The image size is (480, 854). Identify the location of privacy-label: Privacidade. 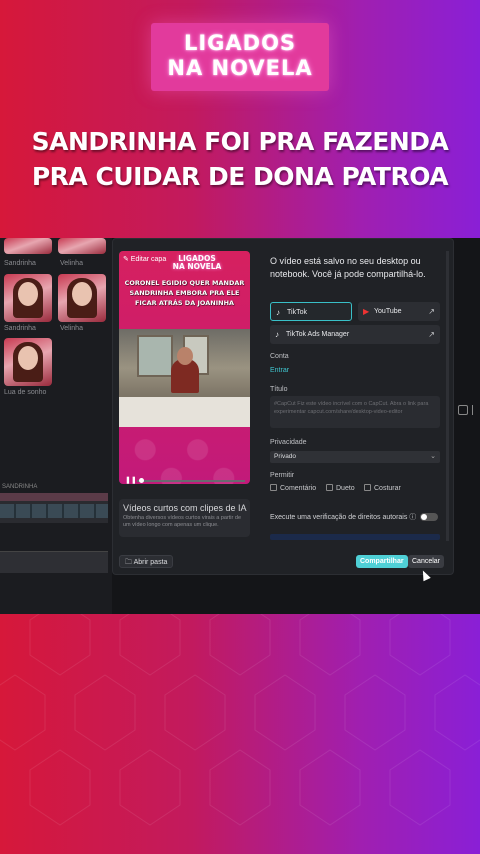
(288, 442).